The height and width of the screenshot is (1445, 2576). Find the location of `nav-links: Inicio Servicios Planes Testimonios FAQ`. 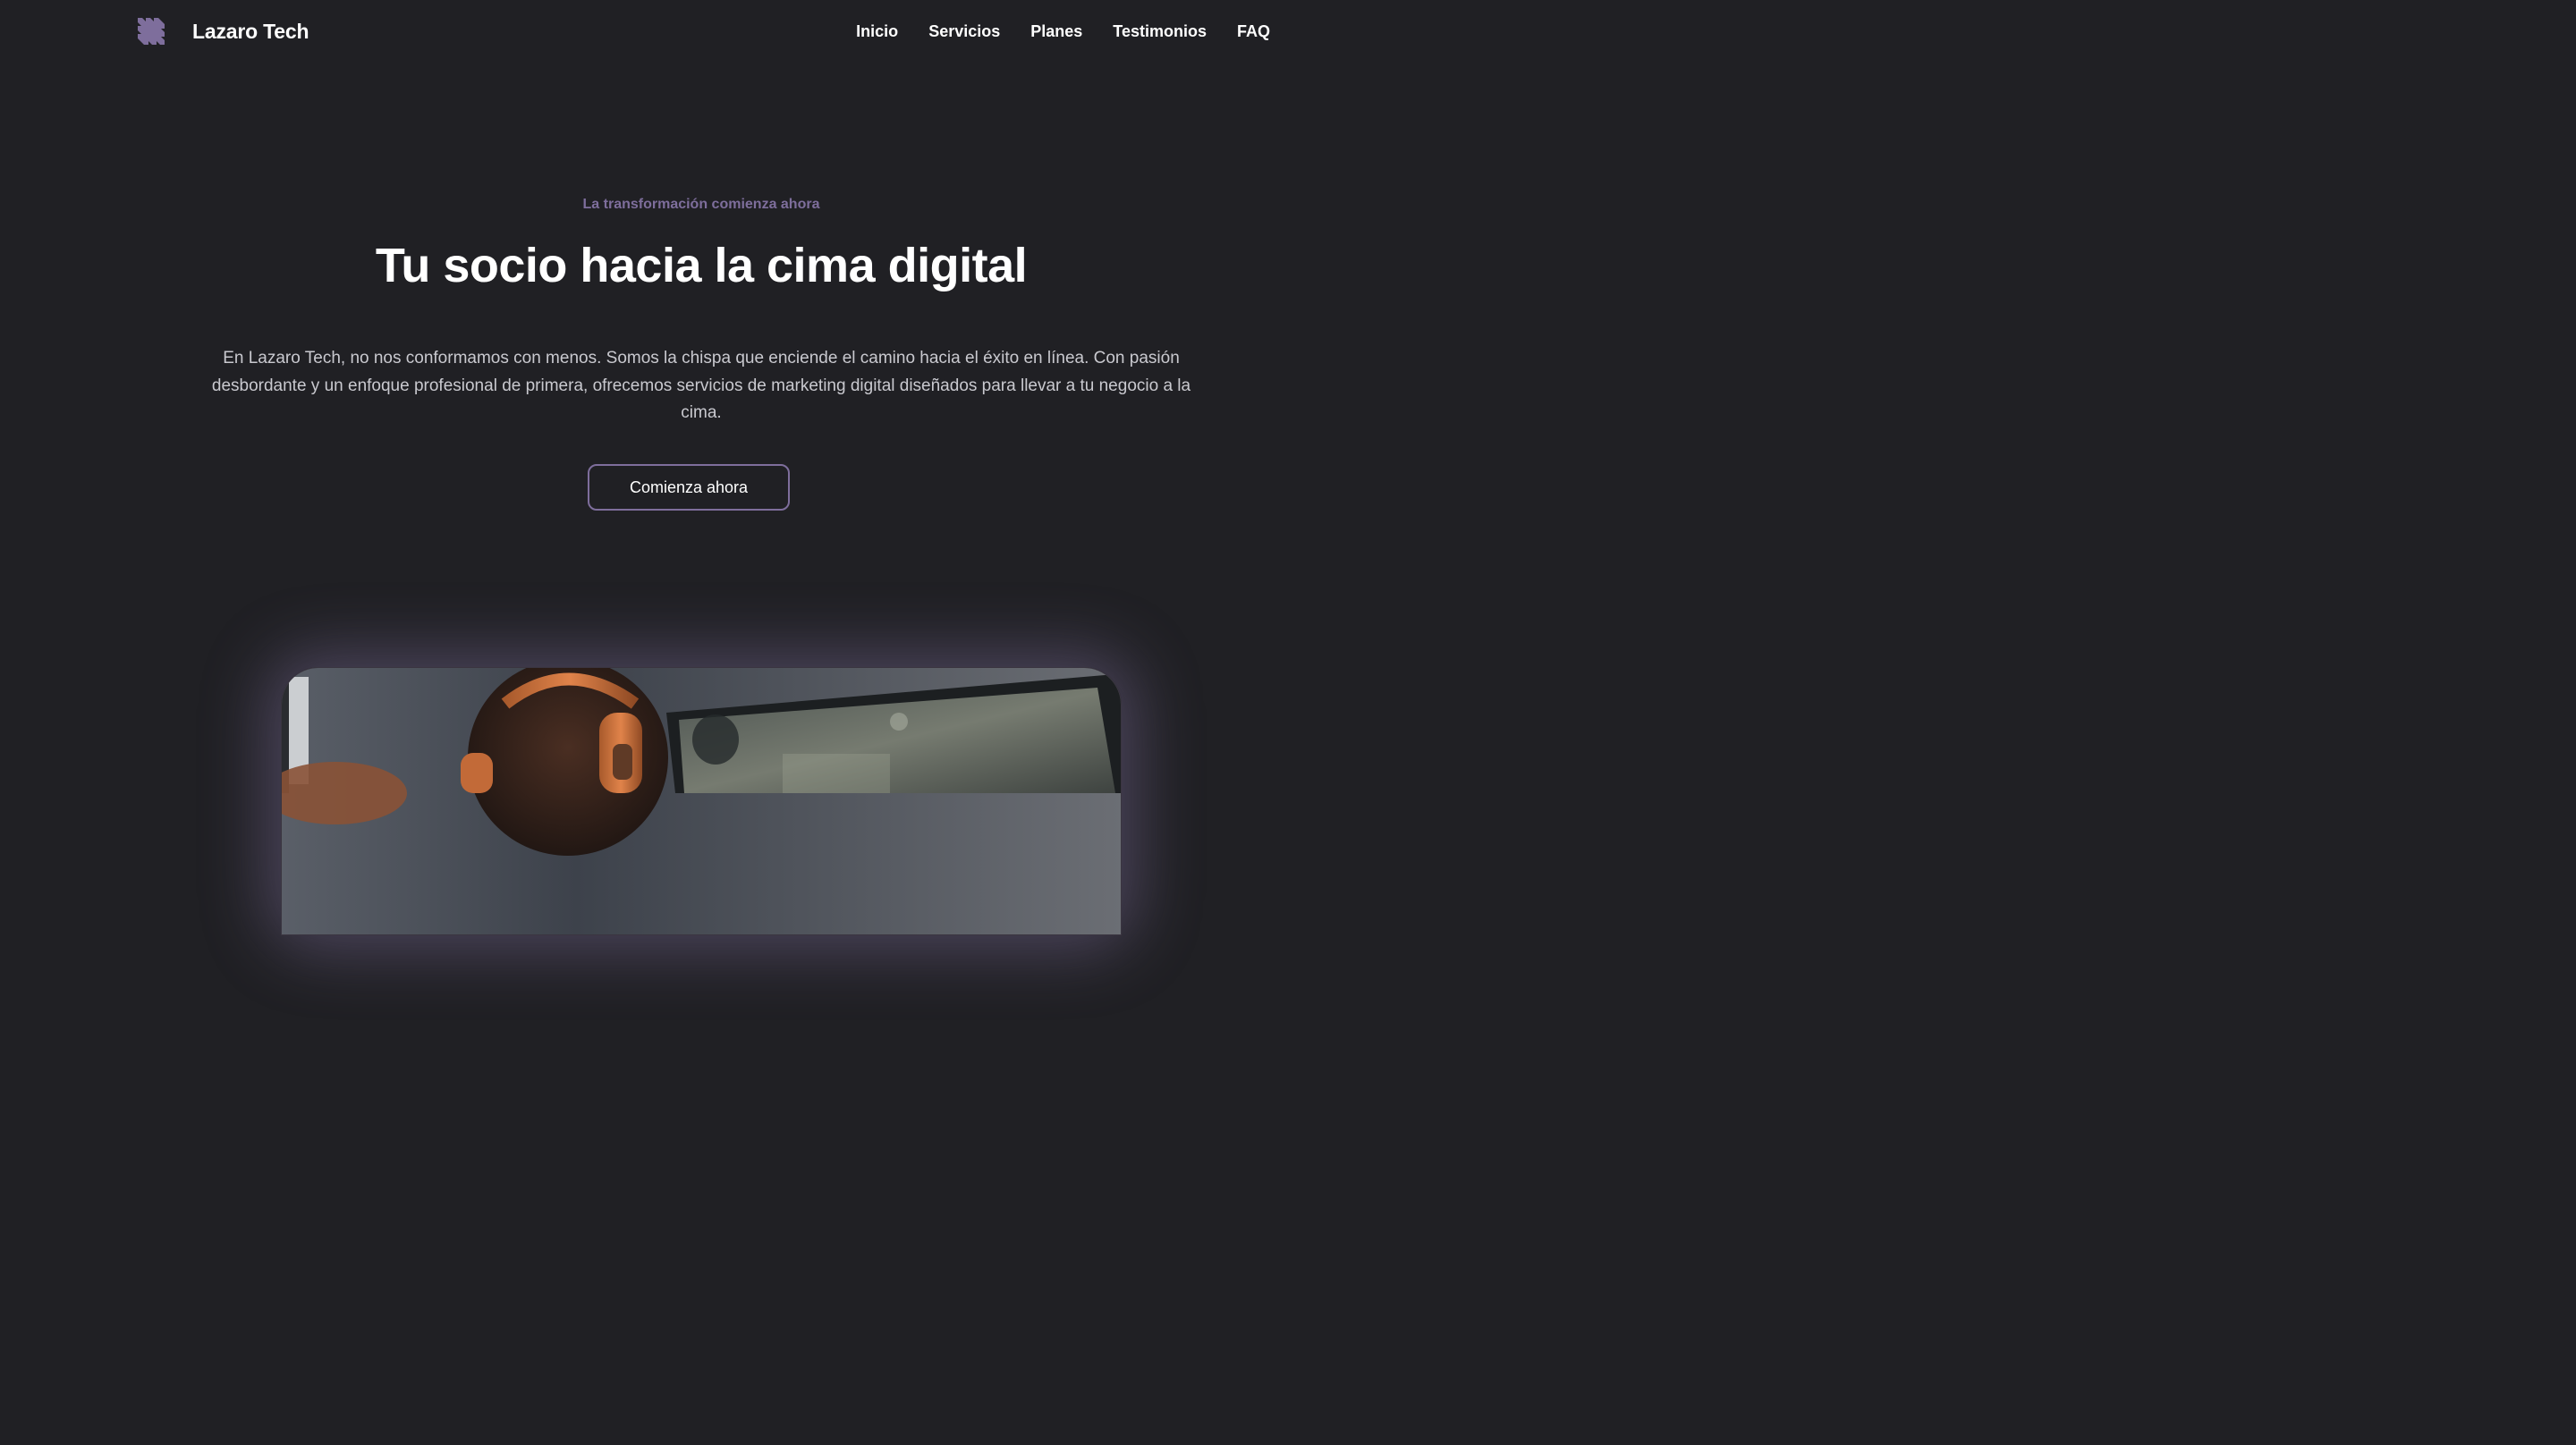

nav-links: Inicio Servicios Planes Testimonios FAQ is located at coordinates (1063, 31).